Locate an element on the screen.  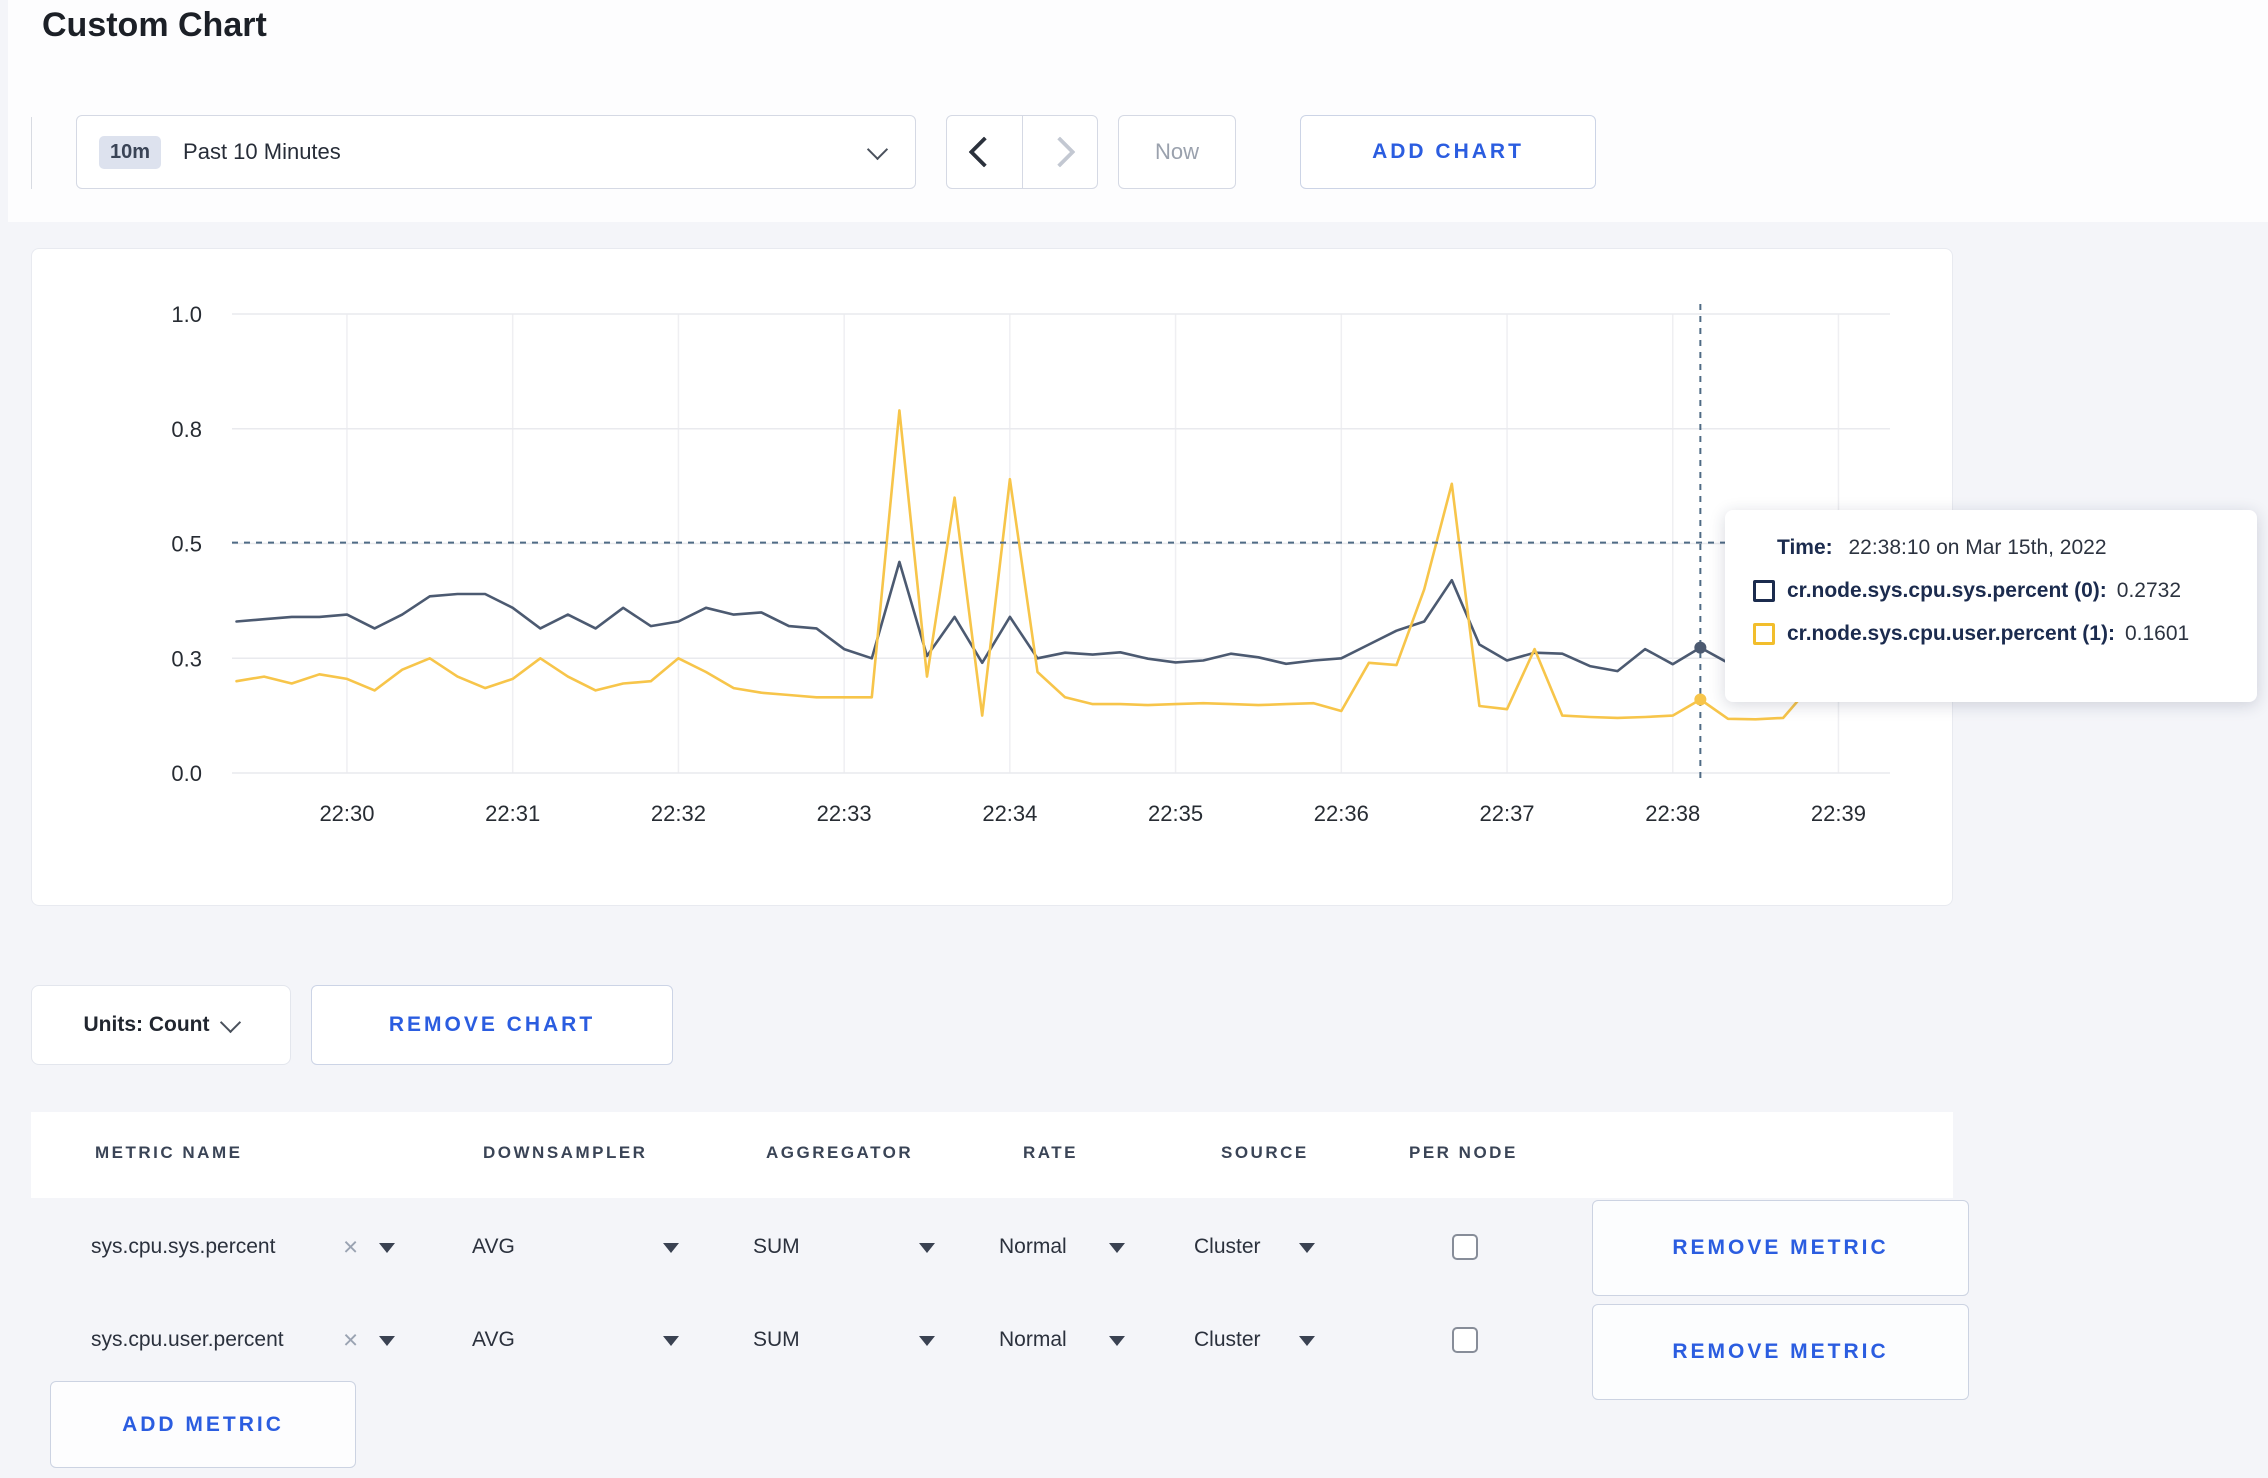
x-tick-label: 22:37 is located at coordinates (1506, 813).